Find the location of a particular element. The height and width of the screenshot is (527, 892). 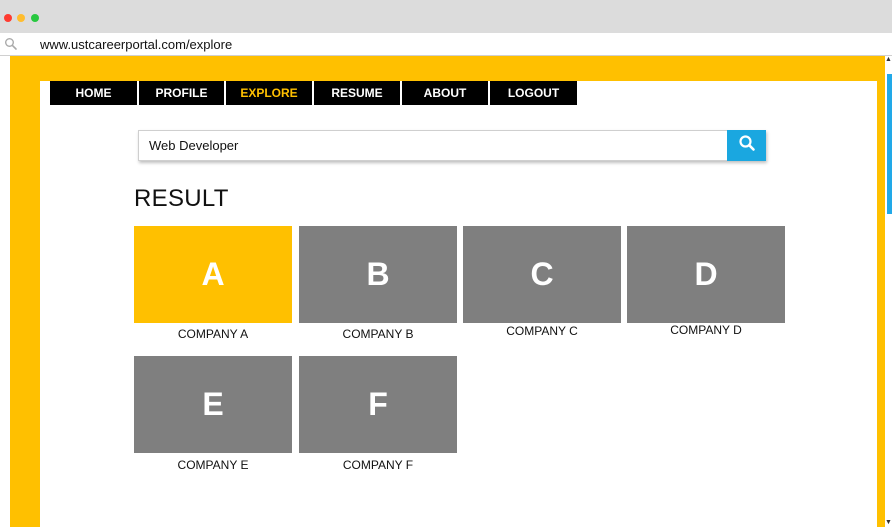

nav-profile: PROFILE is located at coordinates (181, 93).